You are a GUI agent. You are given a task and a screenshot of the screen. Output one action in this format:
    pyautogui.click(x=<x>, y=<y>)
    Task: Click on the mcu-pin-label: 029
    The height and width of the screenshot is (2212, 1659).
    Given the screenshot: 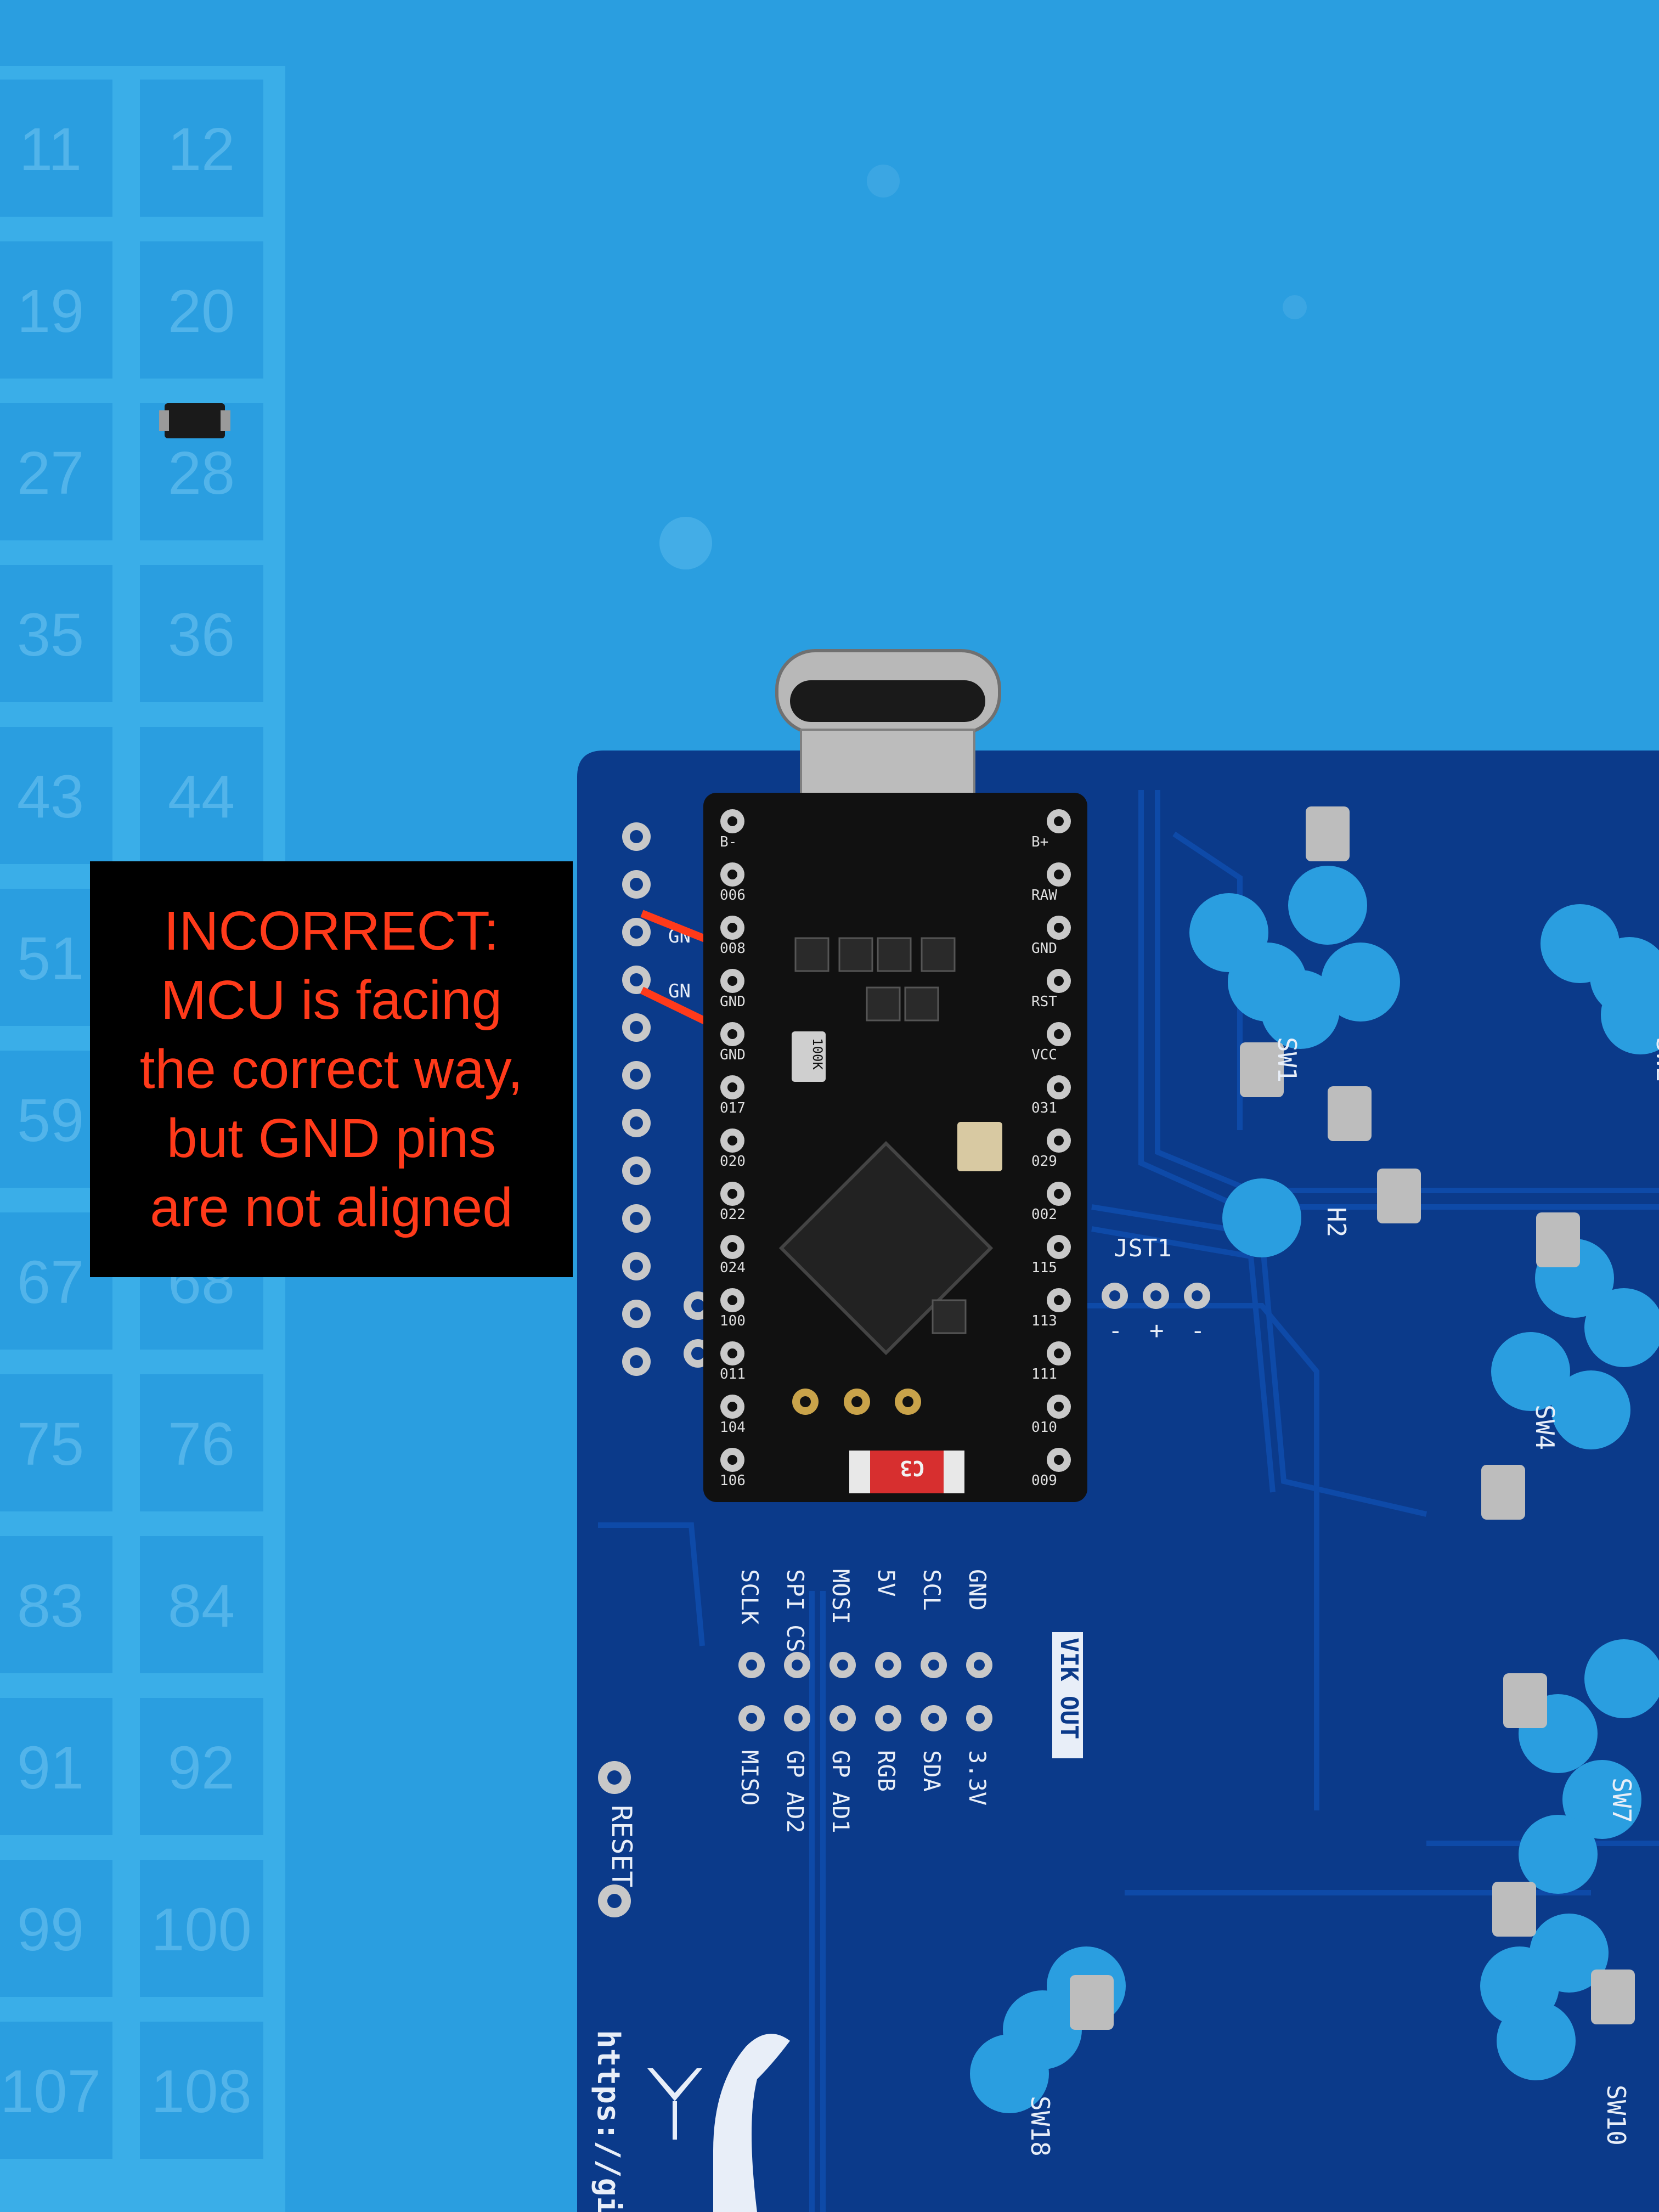 What is the action you would take?
    pyautogui.click(x=1044, y=1162)
    